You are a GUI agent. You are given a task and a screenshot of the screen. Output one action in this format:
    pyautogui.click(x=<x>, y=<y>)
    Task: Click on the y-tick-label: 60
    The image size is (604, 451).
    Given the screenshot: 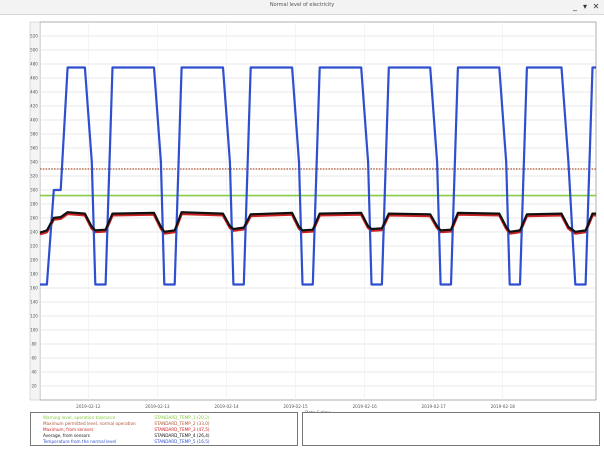 What is the action you would take?
    pyautogui.click(x=34, y=358)
    